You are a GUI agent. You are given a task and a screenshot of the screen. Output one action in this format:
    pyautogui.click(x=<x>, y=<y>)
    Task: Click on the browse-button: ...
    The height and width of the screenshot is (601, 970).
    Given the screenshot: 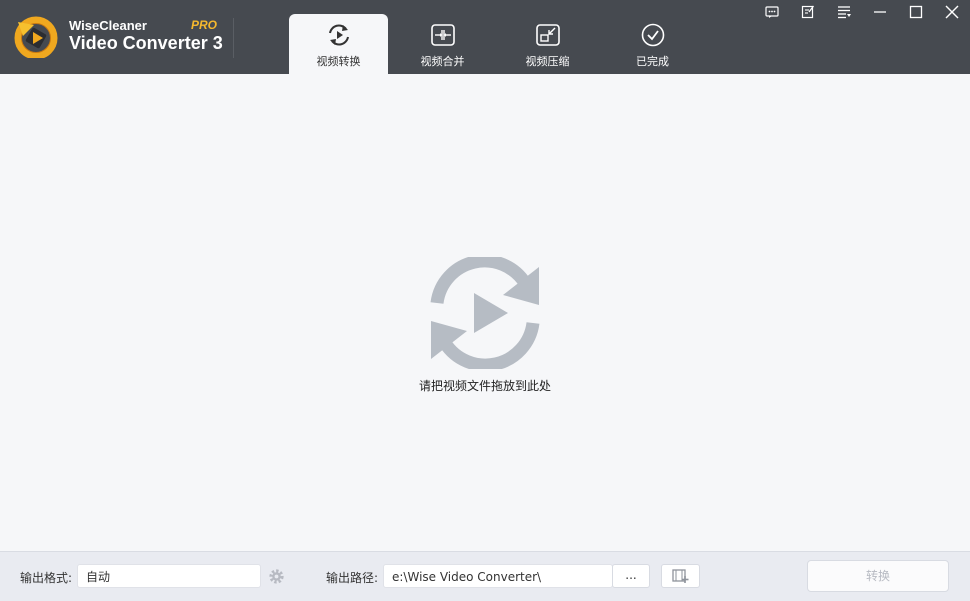 What is the action you would take?
    pyautogui.click(x=631, y=576)
    